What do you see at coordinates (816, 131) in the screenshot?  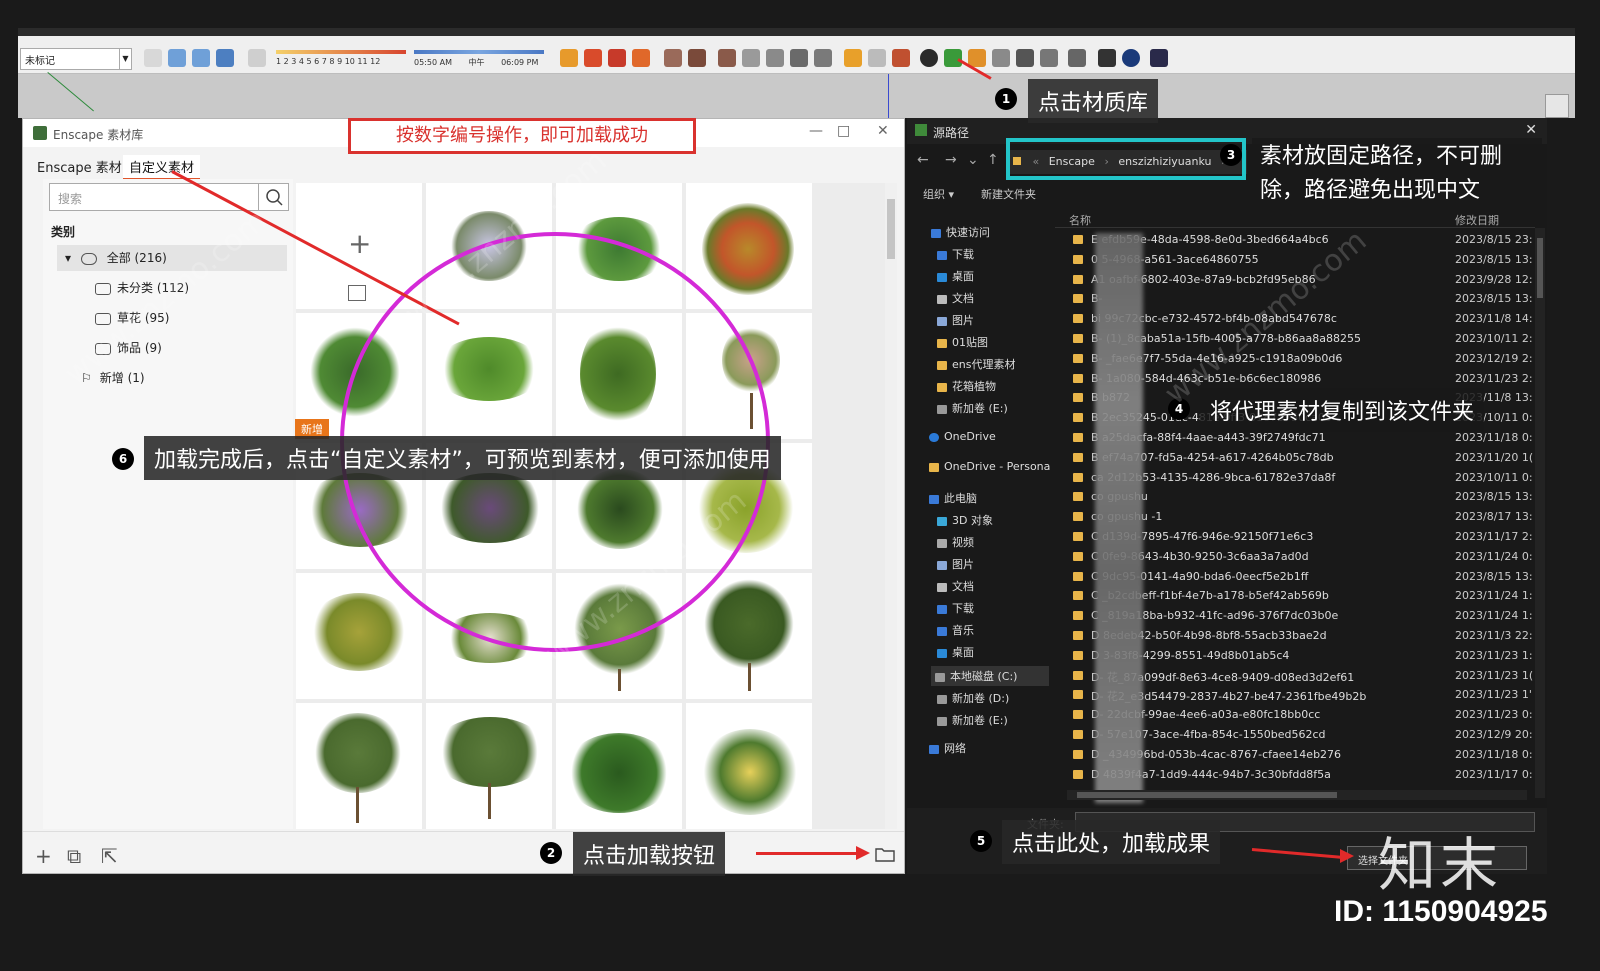 I see `minimize-icon: —` at bounding box center [816, 131].